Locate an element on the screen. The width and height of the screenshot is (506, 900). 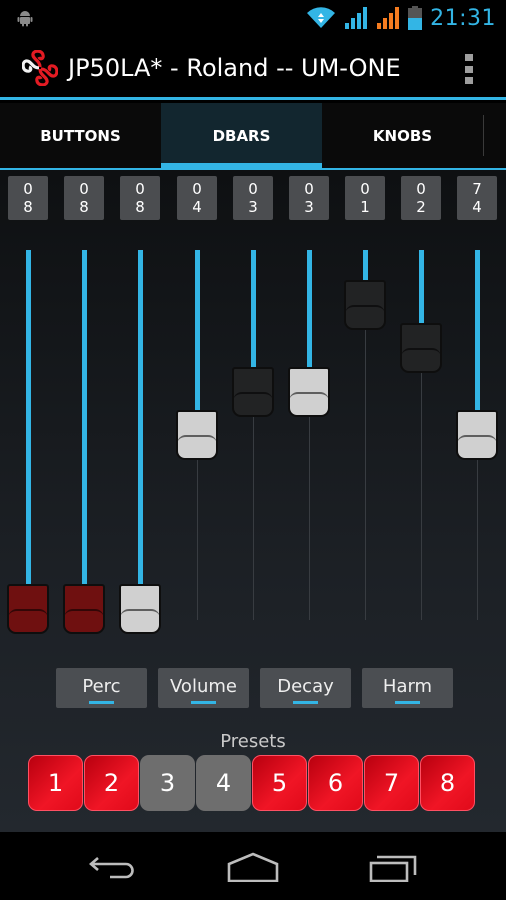
drawbar-value-bottom: 1 is located at coordinates (365, 207).